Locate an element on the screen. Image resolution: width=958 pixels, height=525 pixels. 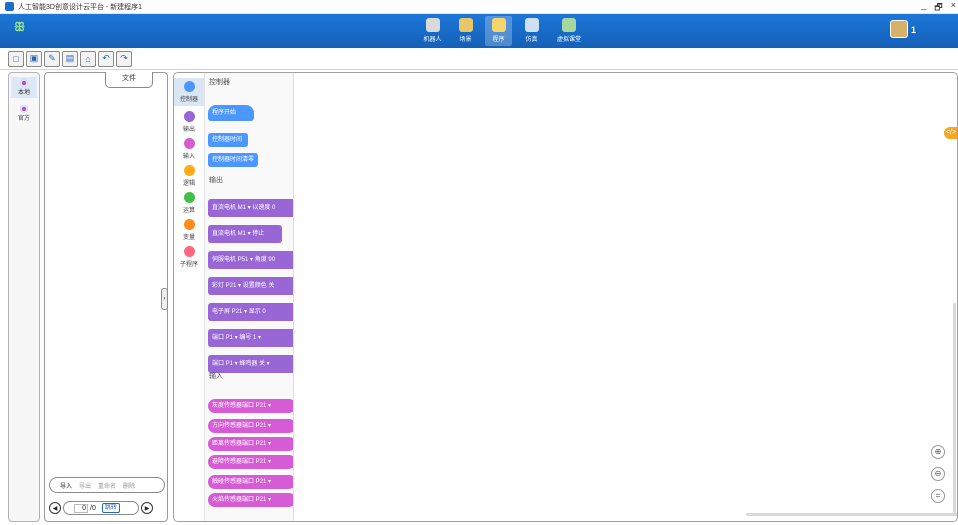
rename-button: 重命名 is located at coordinates (107, 485).